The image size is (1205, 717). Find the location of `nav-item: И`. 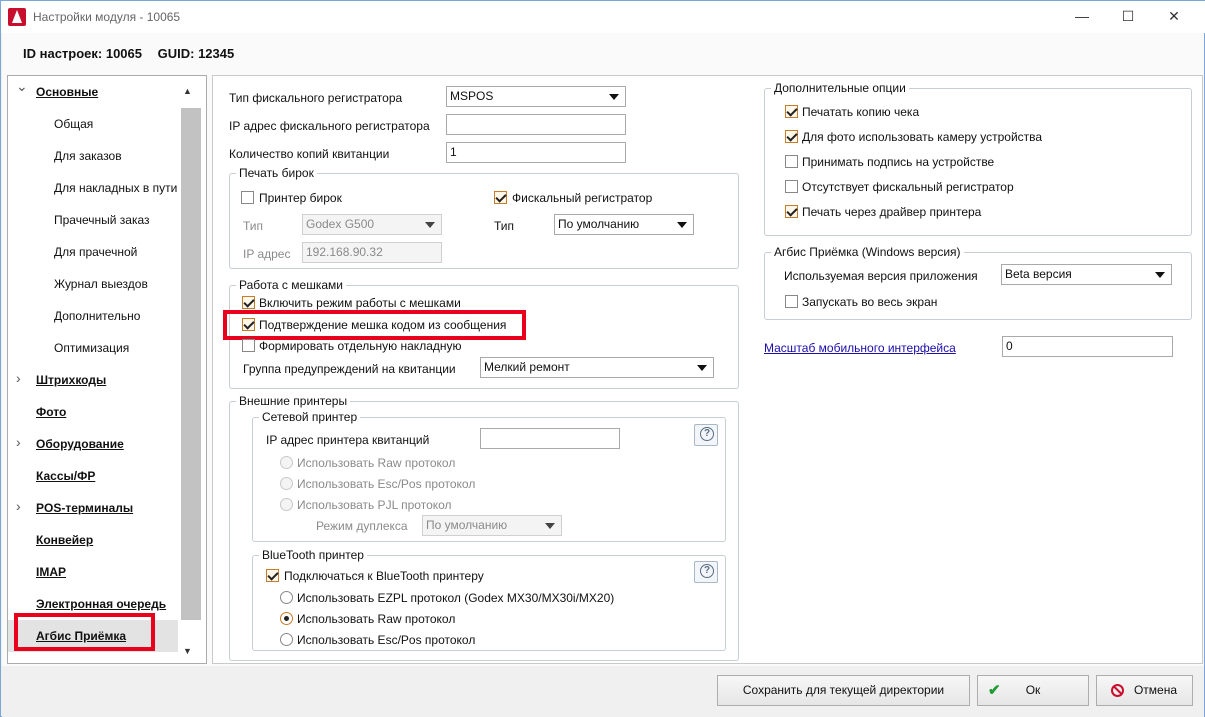

nav-item: И is located at coordinates (93, 657).